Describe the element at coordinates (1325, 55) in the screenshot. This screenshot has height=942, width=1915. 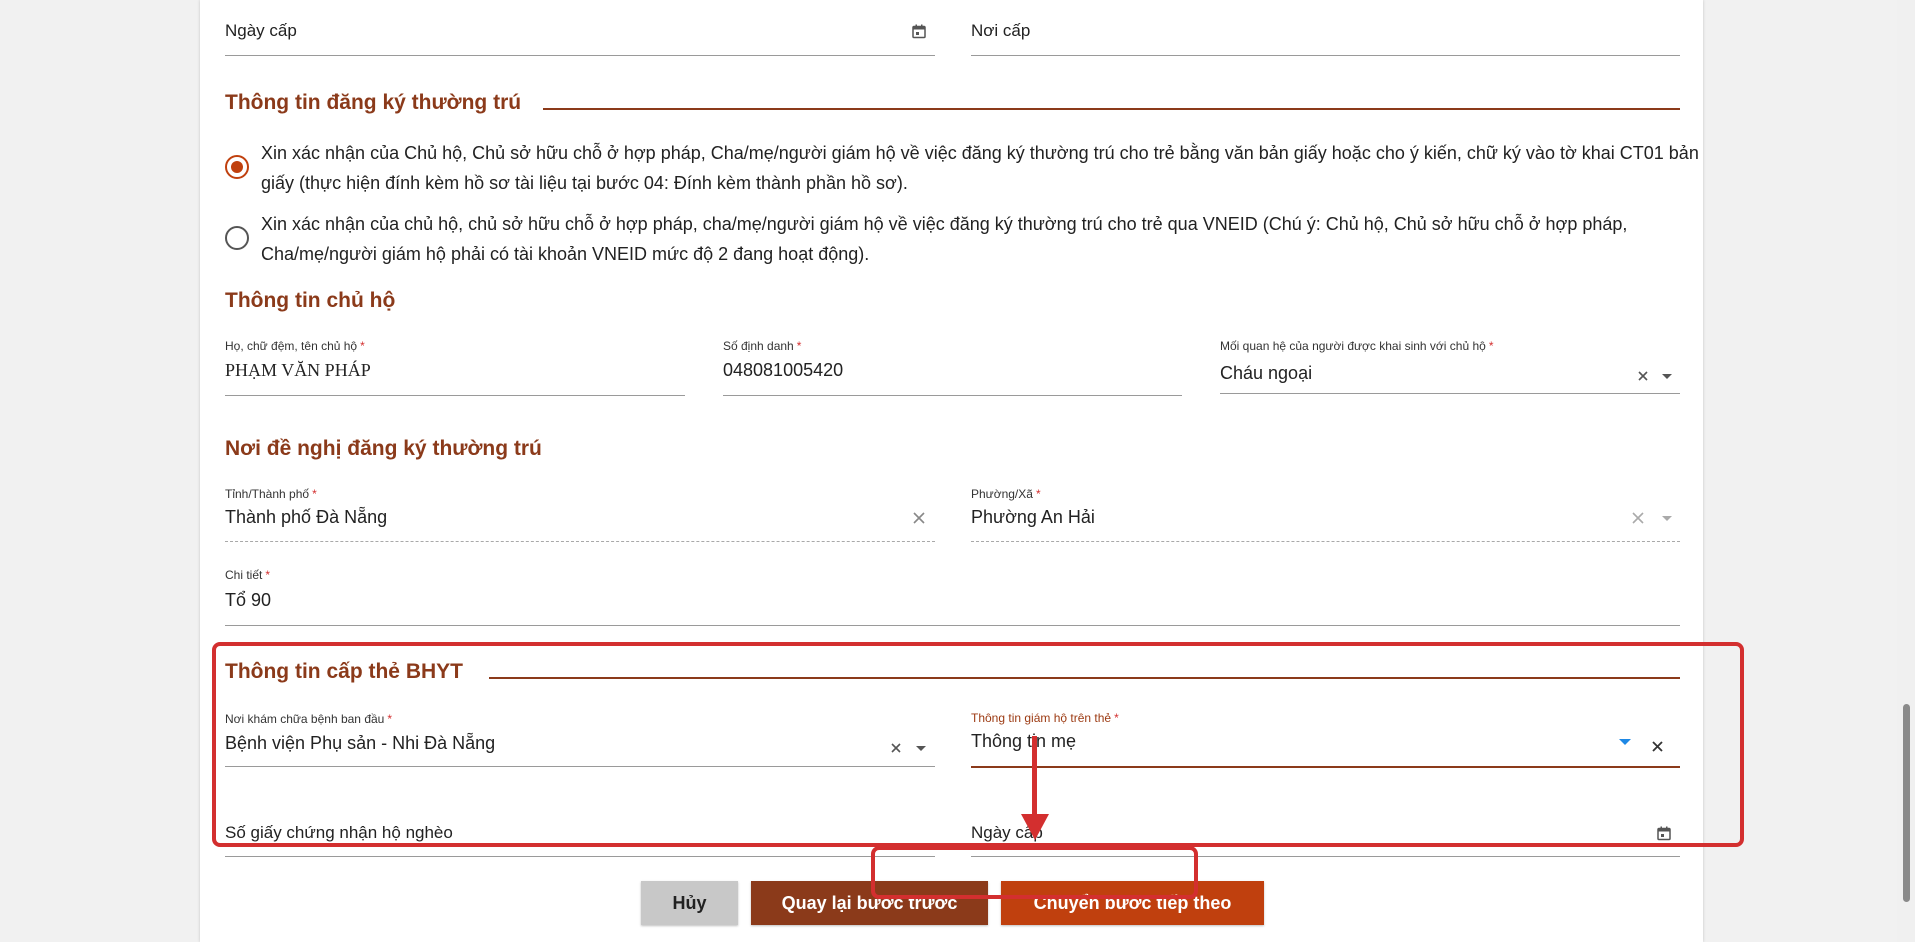
I see `issue-place-underline` at that location.